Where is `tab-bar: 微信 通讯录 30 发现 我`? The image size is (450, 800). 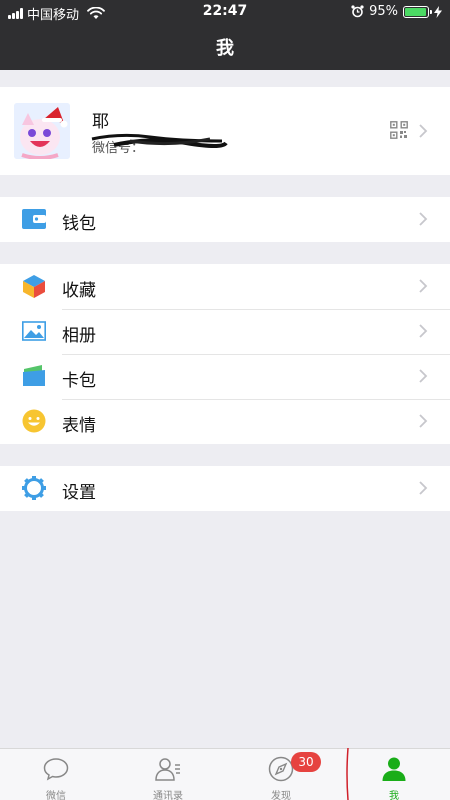
tab-bar: 微信 通讯录 30 发现 我 is located at coordinates (225, 774).